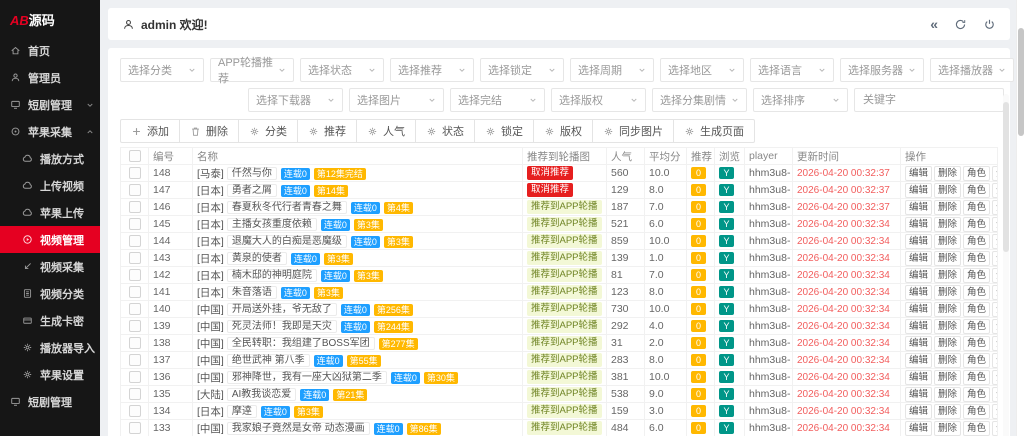  I want to click on toolbar-button-4: 人气, so click(386, 131).